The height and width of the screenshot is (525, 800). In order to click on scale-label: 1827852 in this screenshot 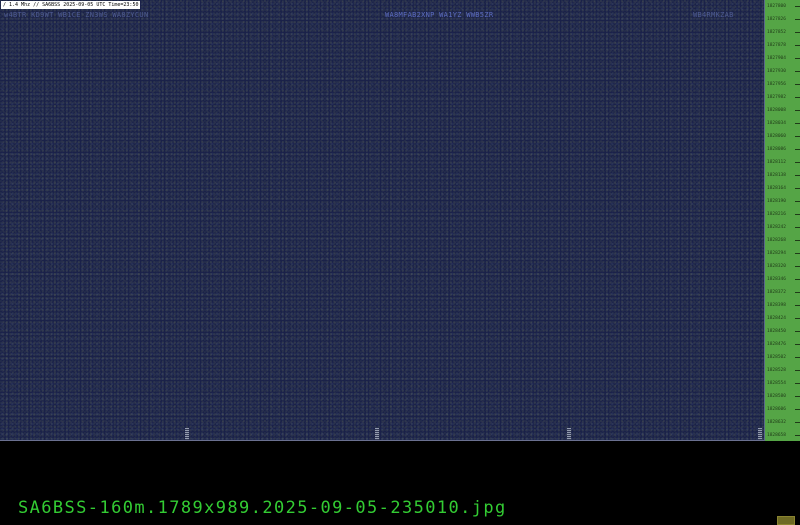, I will do `click(782, 32)`.